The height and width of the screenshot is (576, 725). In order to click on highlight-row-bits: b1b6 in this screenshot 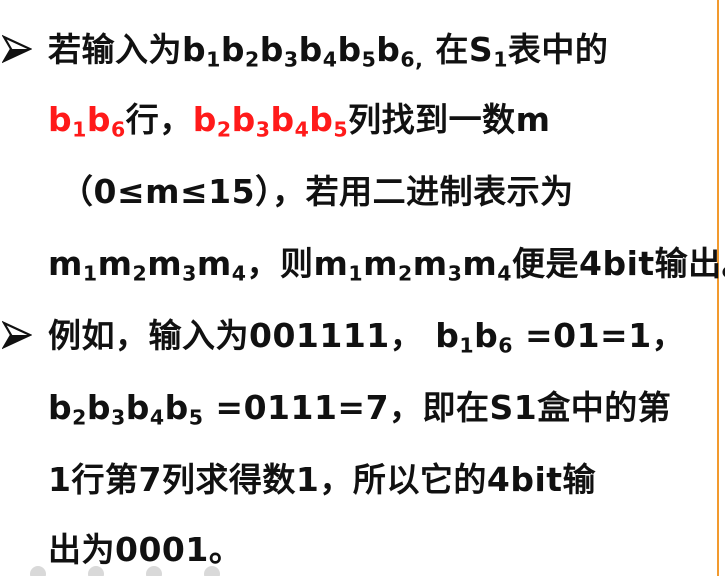, I will do `click(87, 121)`.